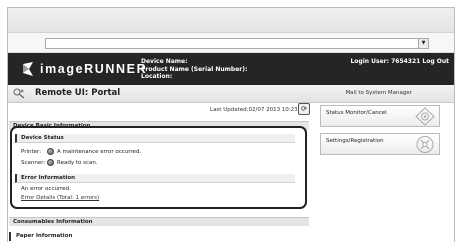 This screenshot has height=242, width=459. Describe the element at coordinates (94, 69) in the screenshot. I see `brand-name: imageRUNNER` at that location.